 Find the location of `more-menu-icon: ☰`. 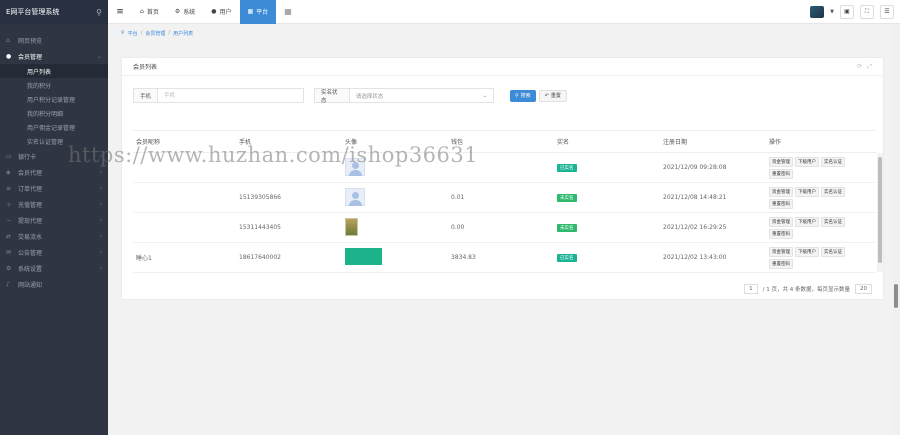

more-menu-icon: ☰ is located at coordinates (887, 11).